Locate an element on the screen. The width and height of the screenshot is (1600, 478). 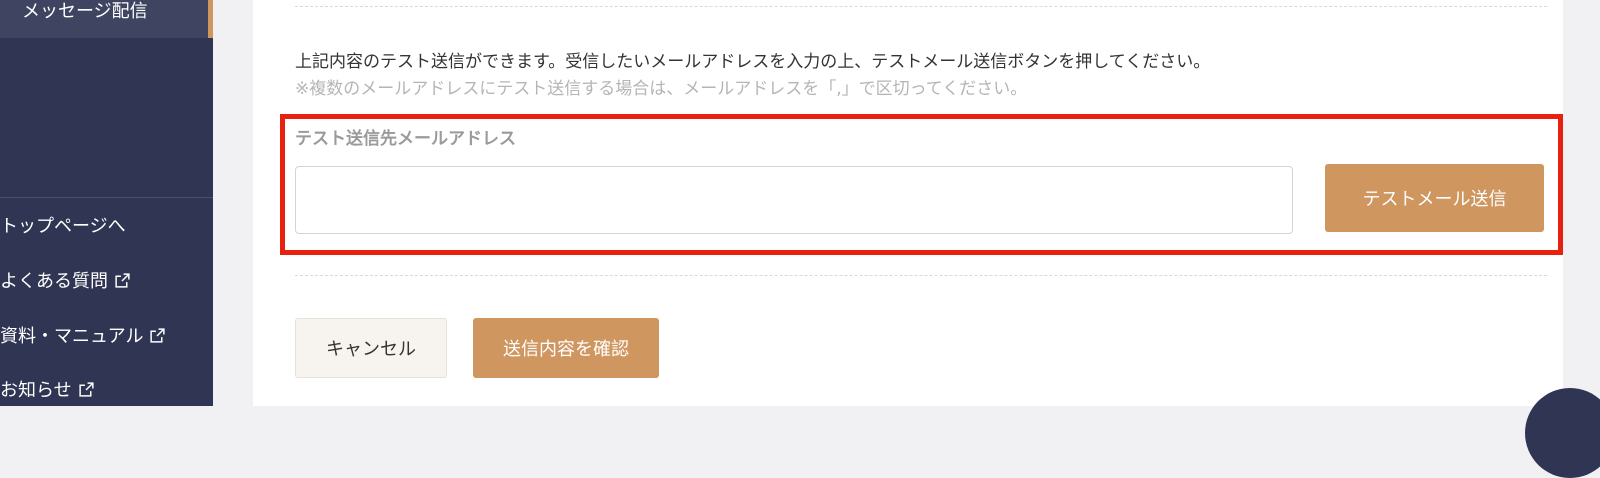
sidebar-link-label: お知らせ is located at coordinates (36, 390).